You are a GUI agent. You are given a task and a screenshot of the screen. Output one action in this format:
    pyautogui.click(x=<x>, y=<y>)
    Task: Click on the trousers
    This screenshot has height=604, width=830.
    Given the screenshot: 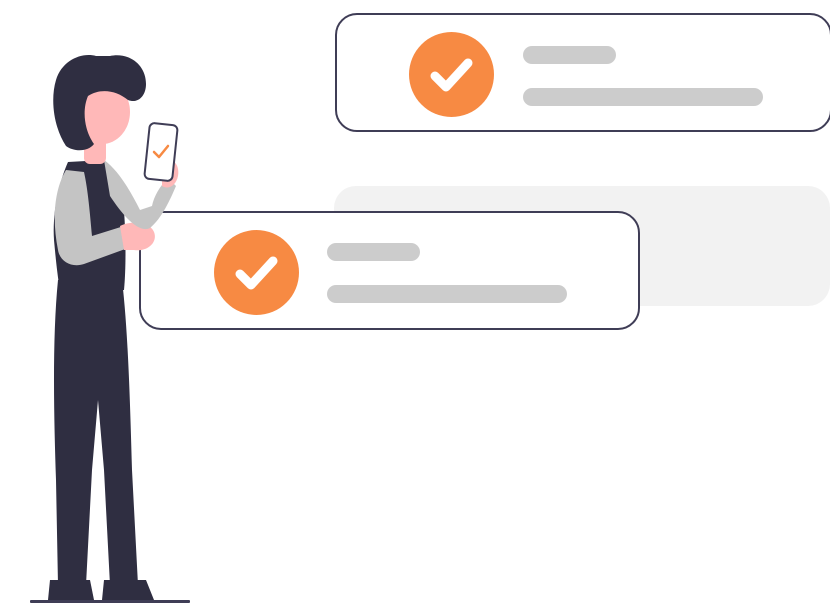 What is the action you would take?
    pyautogui.click(x=96, y=432)
    